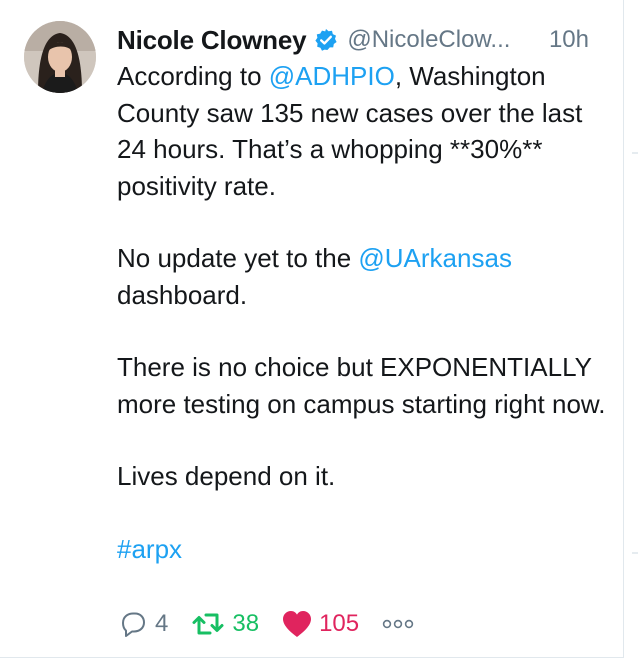 The height and width of the screenshot is (672, 638). What do you see at coordinates (277, 624) in the screenshot?
I see `tweet-actions: 4 38 105` at bounding box center [277, 624].